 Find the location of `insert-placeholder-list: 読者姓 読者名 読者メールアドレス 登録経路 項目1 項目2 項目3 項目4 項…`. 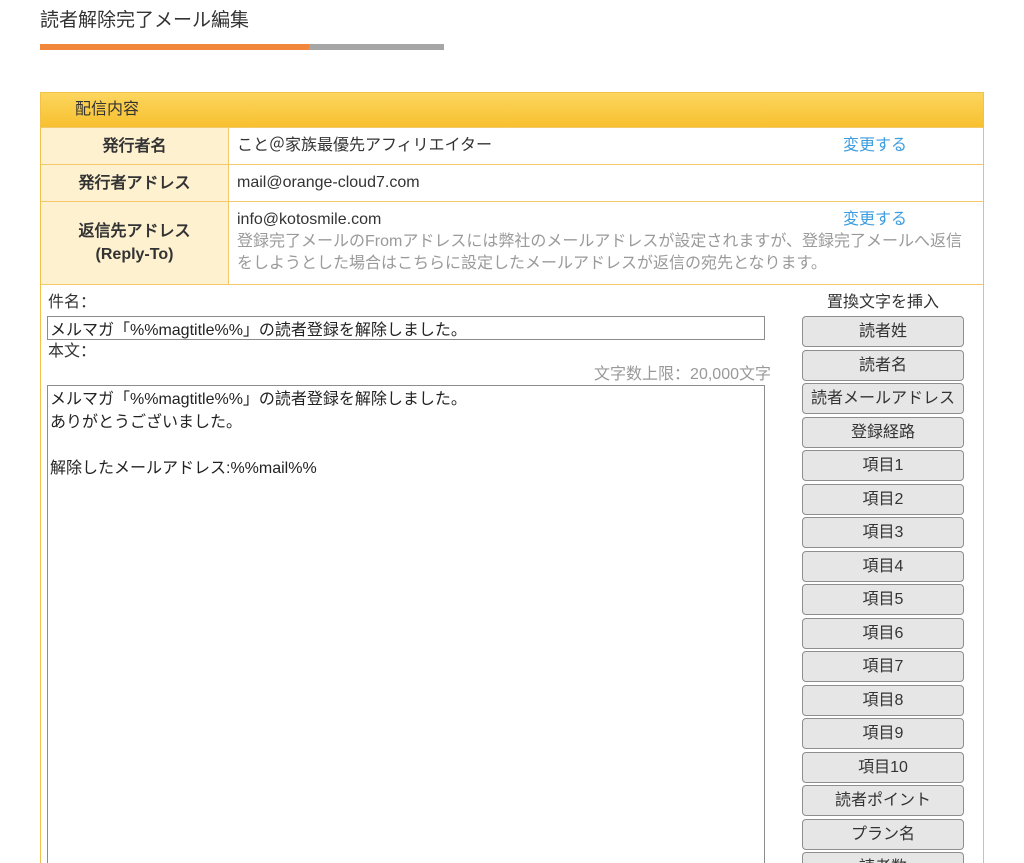

insert-placeholder-list: 読者姓 読者名 読者メールアドレス 登録経路 項目1 項目2 項目3 項目4 項… is located at coordinates (883, 589).